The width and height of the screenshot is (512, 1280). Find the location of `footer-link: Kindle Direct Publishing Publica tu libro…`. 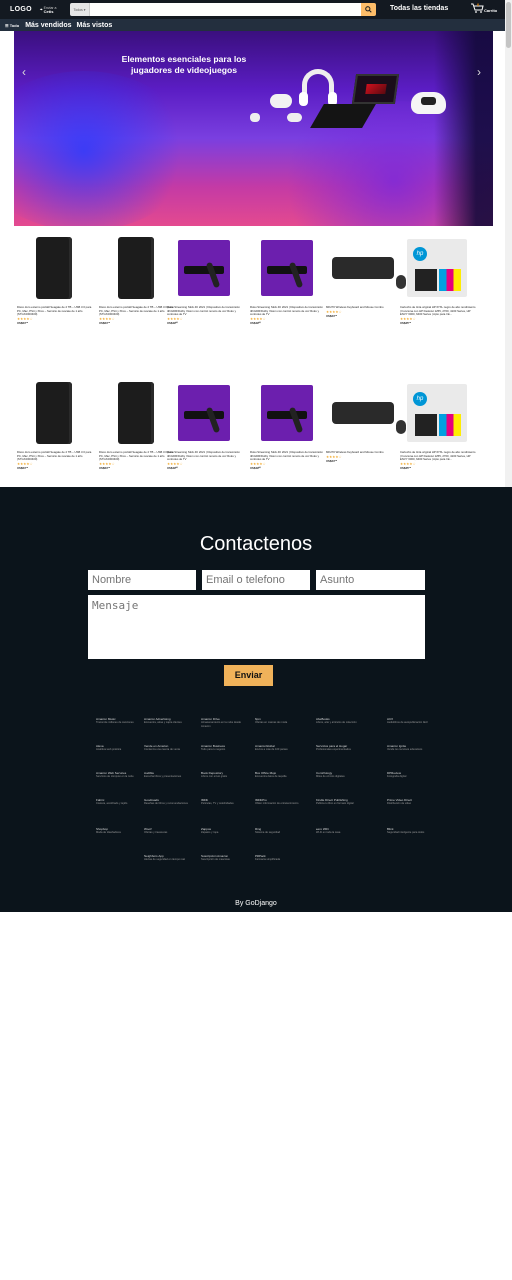

footer-link: Kindle Direct Publishing Publica tu libro… is located at coordinates (340, 802).